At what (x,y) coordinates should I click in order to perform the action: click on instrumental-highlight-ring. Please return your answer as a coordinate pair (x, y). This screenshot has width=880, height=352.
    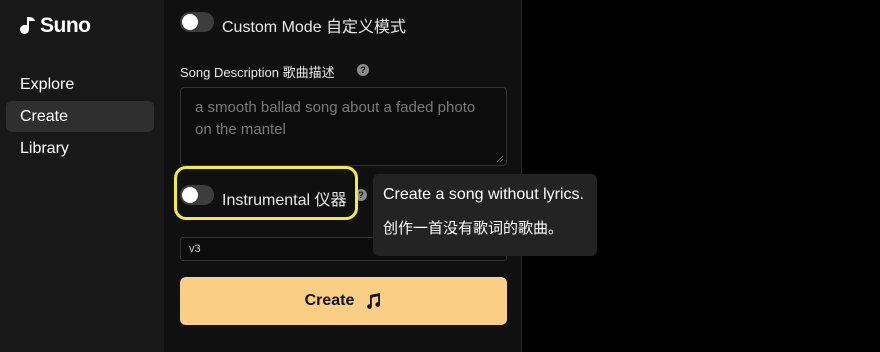
    Looking at the image, I should click on (266, 193).